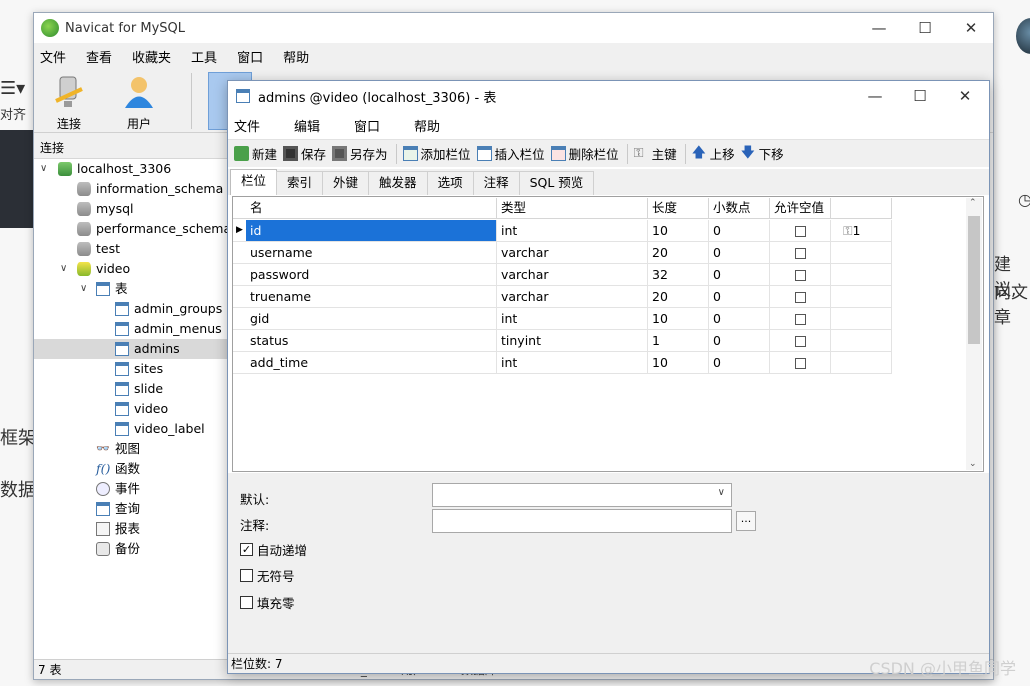 Image resolution: width=1030 pixels, height=686 pixels. Describe the element at coordinates (381, 125) in the screenshot. I see `designer-menu-window: 窗口` at that location.